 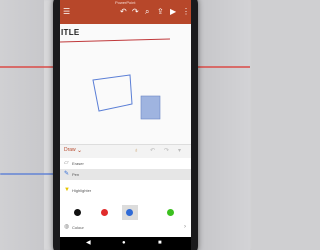 What do you see at coordinates (70, 150) in the screenshot?
I see `draw-tab: Draw` at bounding box center [70, 150].